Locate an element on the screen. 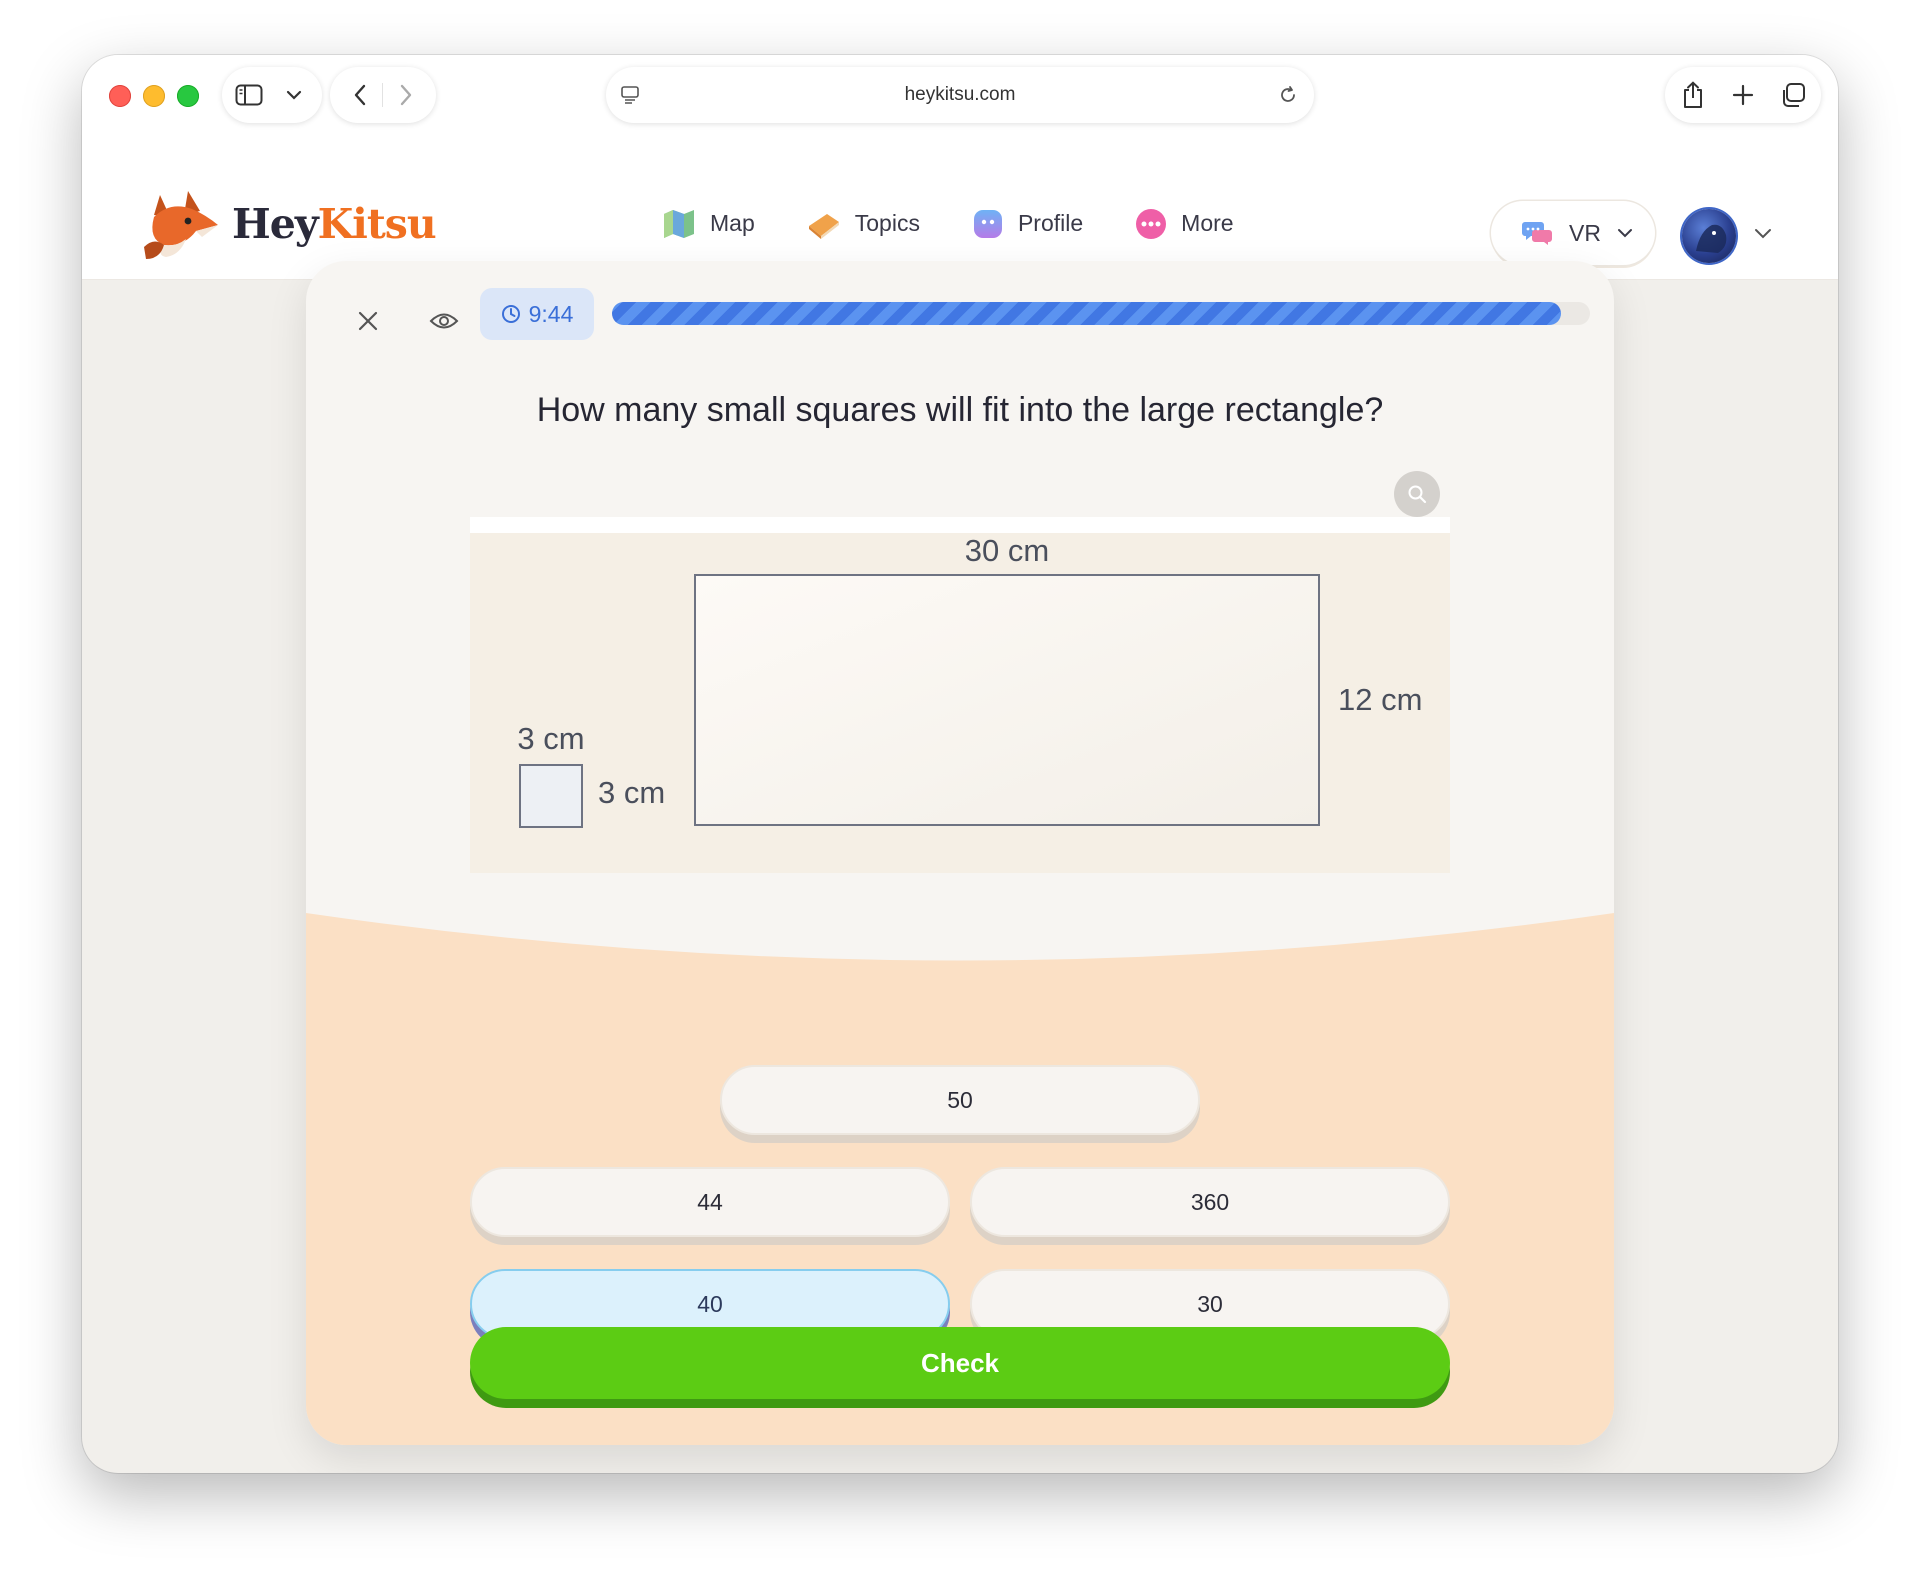 The image size is (1920, 1582). user-avatar is located at coordinates (1709, 236).